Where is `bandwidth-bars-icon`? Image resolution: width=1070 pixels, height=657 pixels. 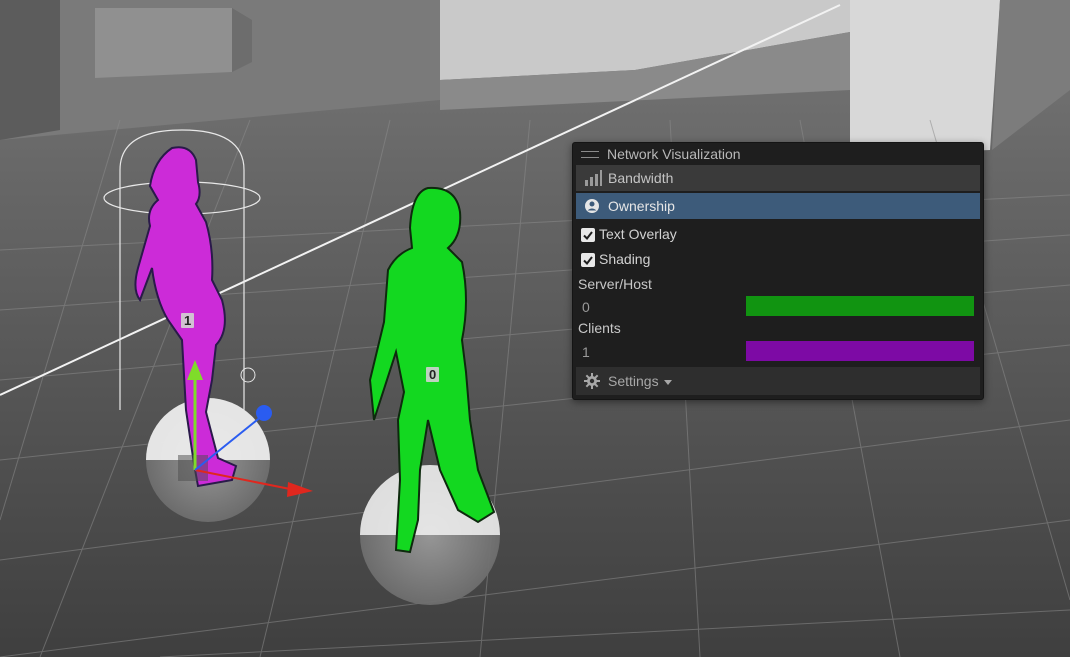 bandwidth-bars-icon is located at coordinates (593, 178).